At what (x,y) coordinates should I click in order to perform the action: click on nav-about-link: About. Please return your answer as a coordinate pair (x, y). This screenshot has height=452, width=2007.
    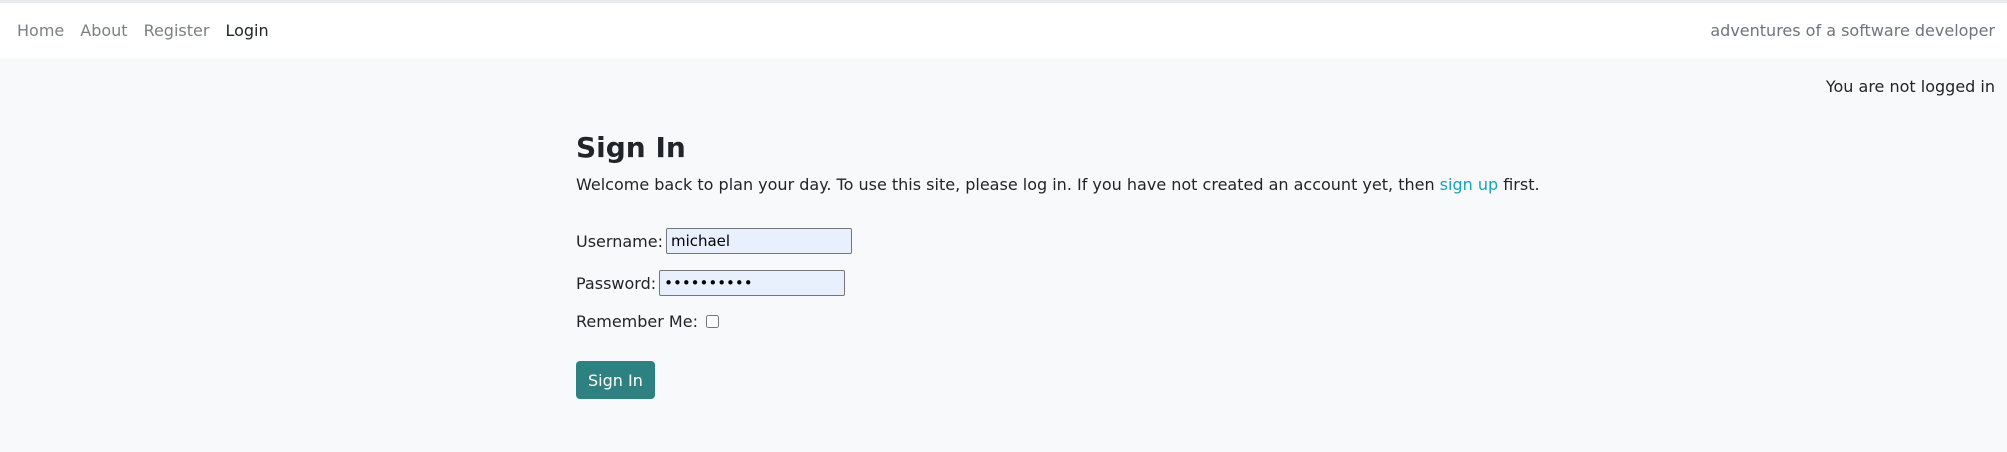
    Looking at the image, I should click on (103, 30).